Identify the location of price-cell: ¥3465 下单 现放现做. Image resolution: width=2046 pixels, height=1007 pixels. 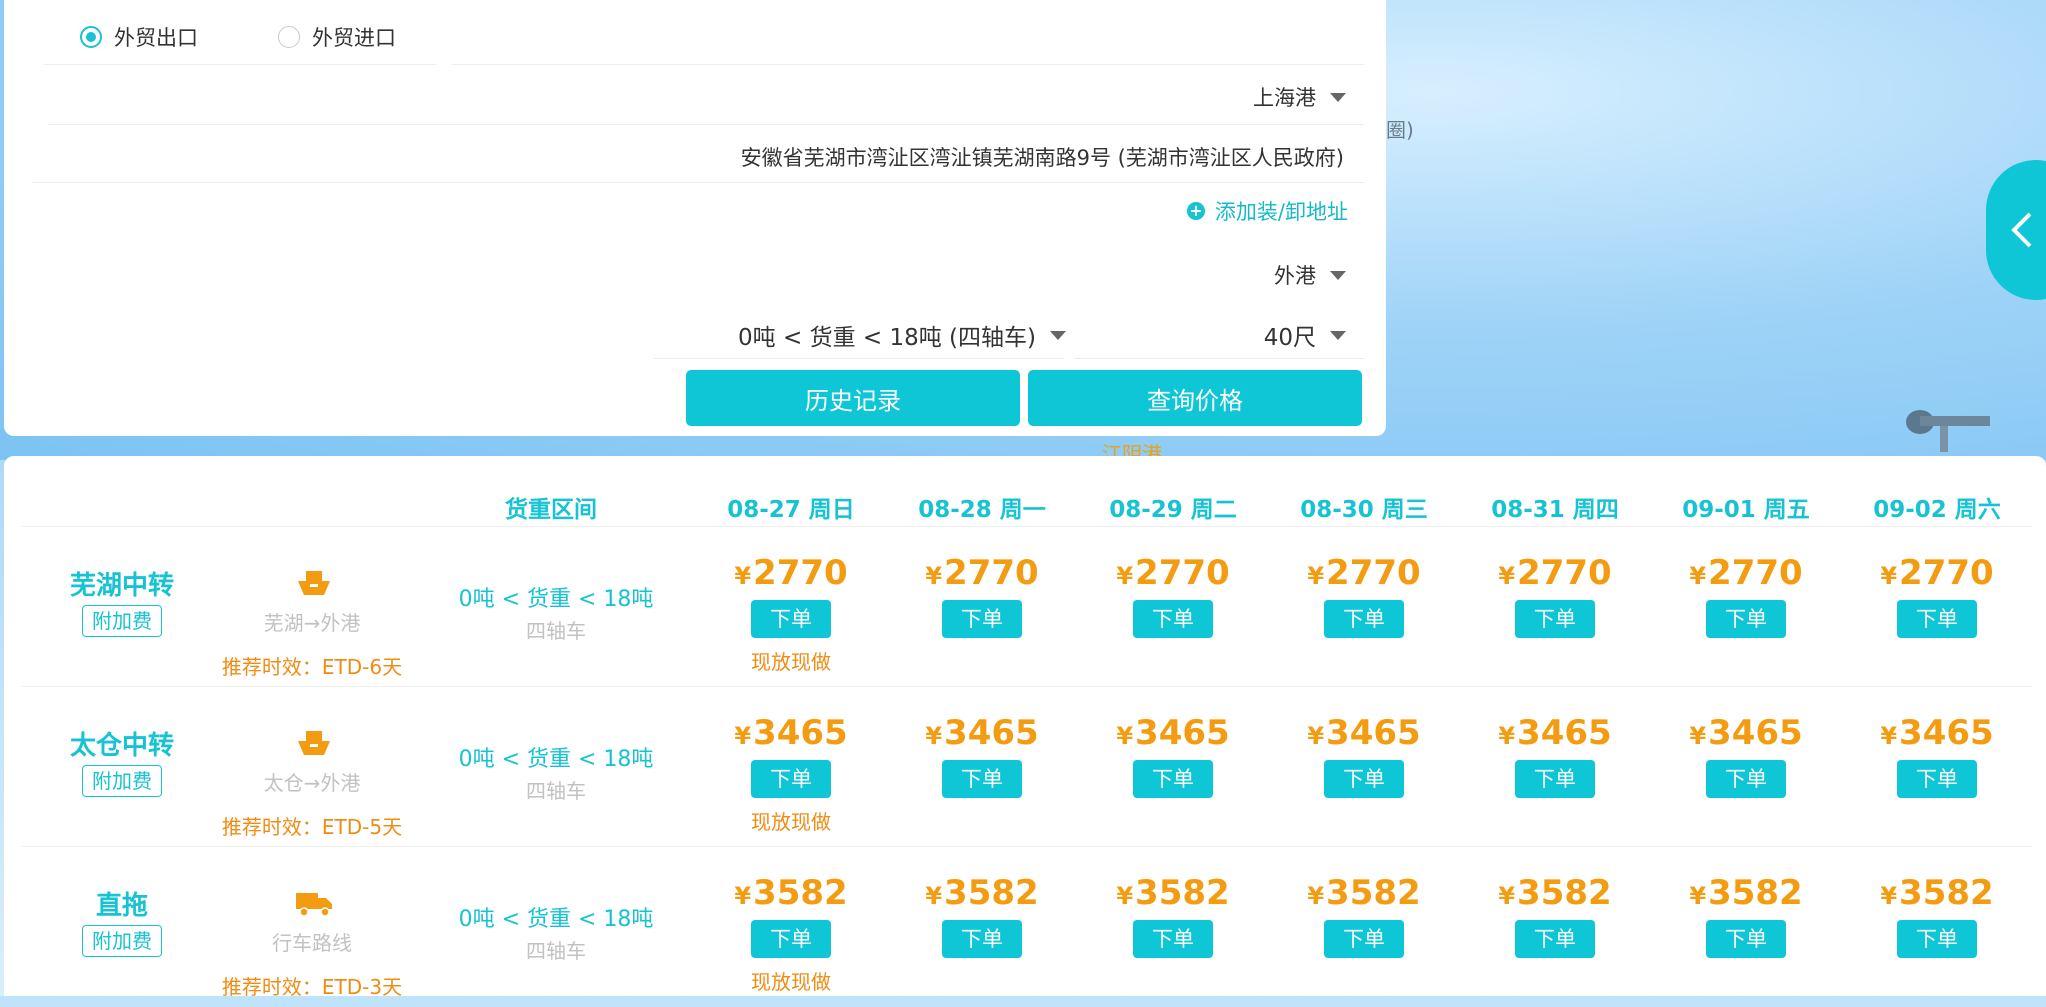
(791, 774).